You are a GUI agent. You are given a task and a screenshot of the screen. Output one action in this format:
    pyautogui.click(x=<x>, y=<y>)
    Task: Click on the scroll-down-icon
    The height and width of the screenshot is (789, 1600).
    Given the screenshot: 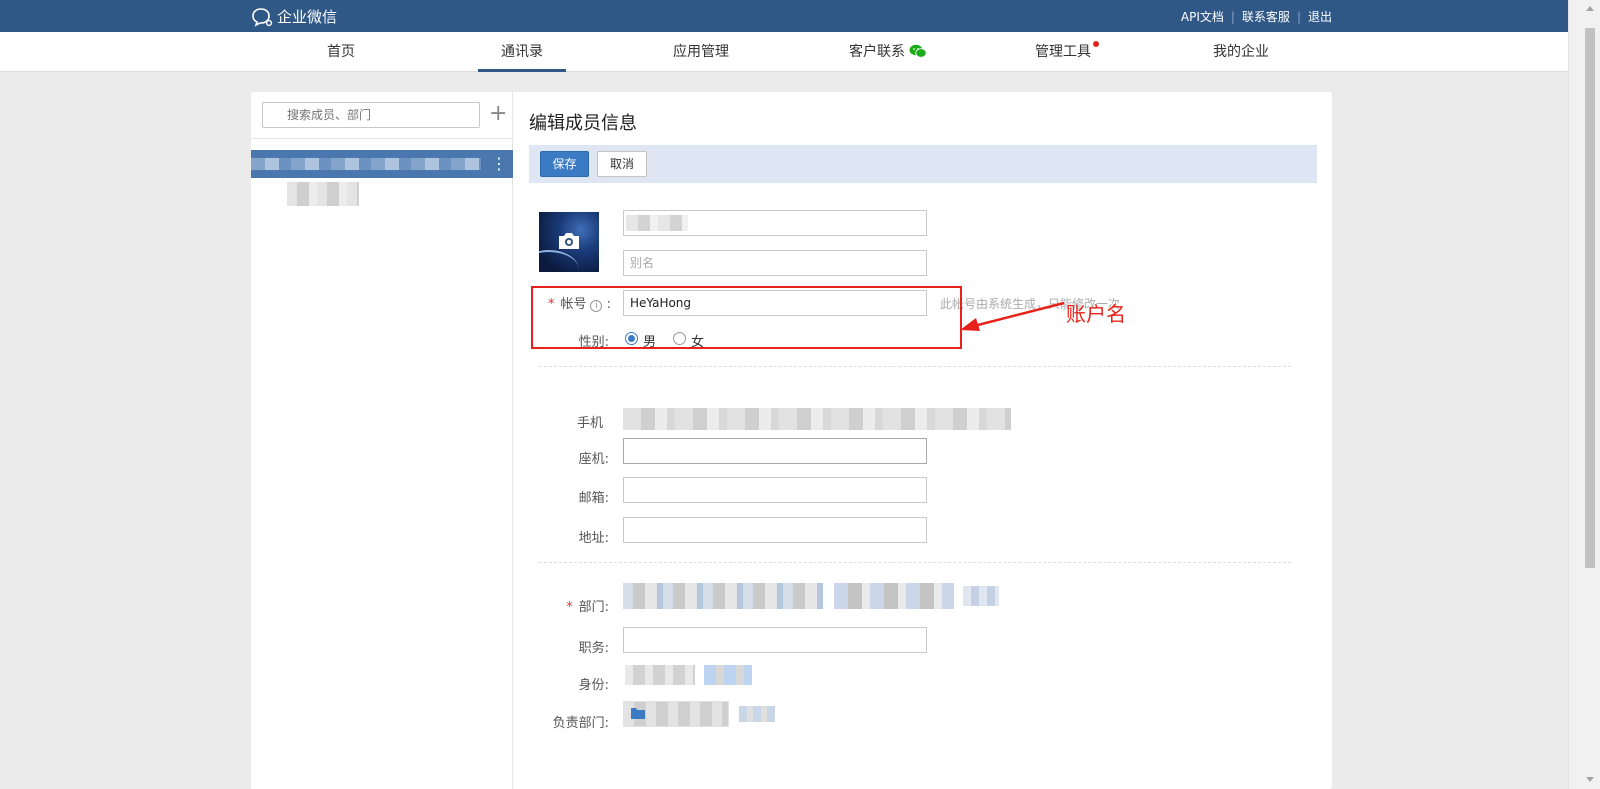 What is the action you would take?
    pyautogui.click(x=1590, y=779)
    